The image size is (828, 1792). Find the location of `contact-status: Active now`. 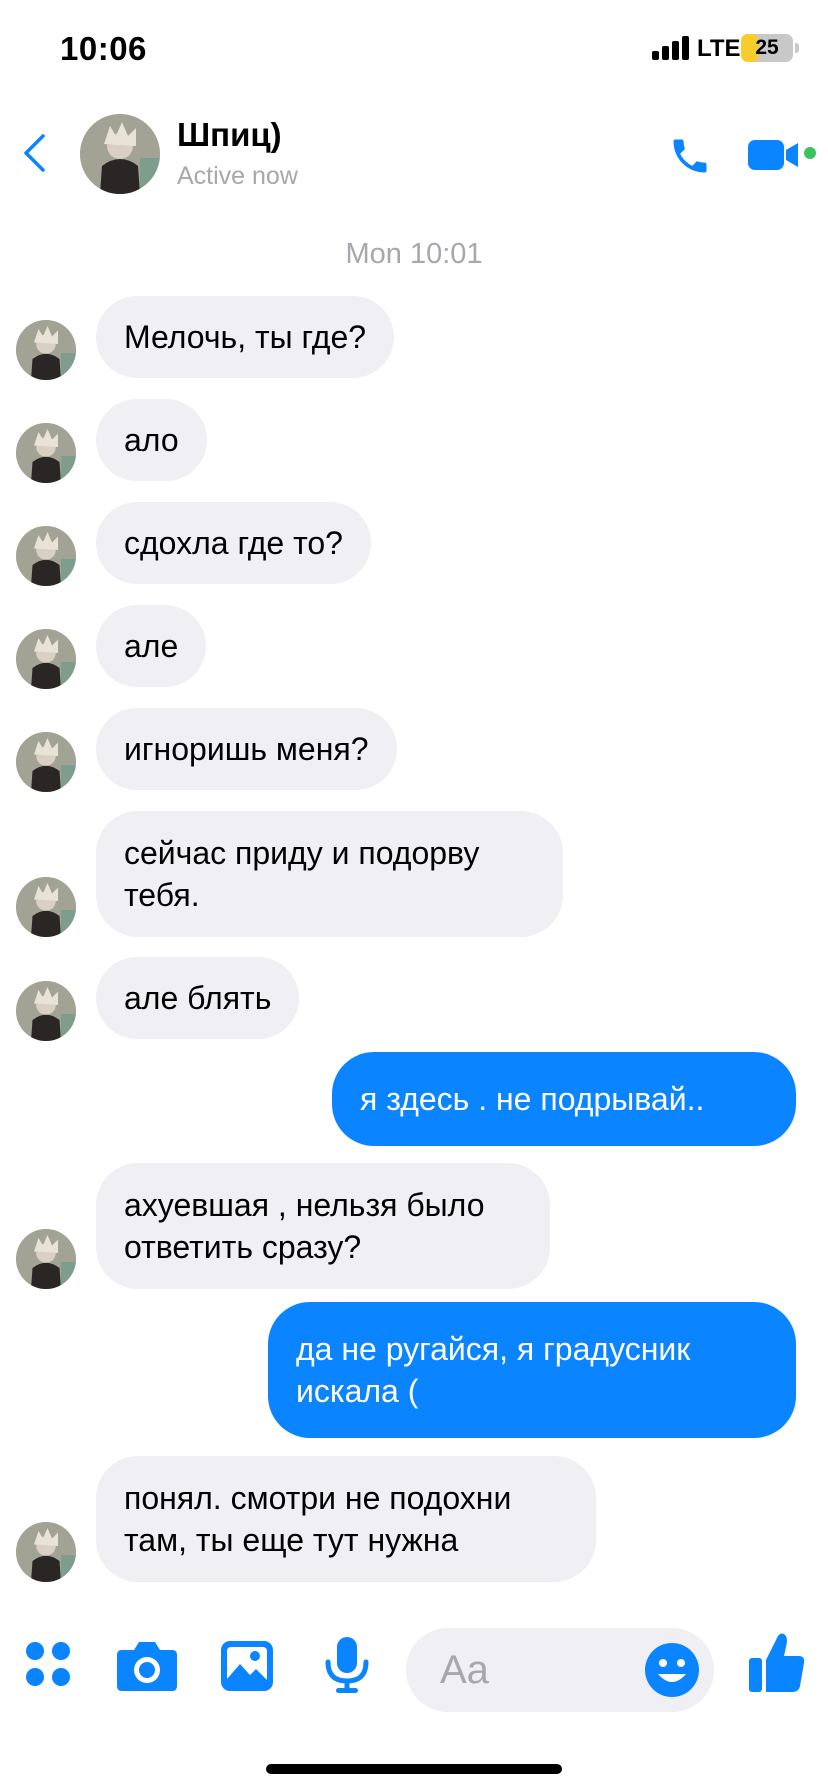

contact-status: Active now is located at coordinates (237, 176).